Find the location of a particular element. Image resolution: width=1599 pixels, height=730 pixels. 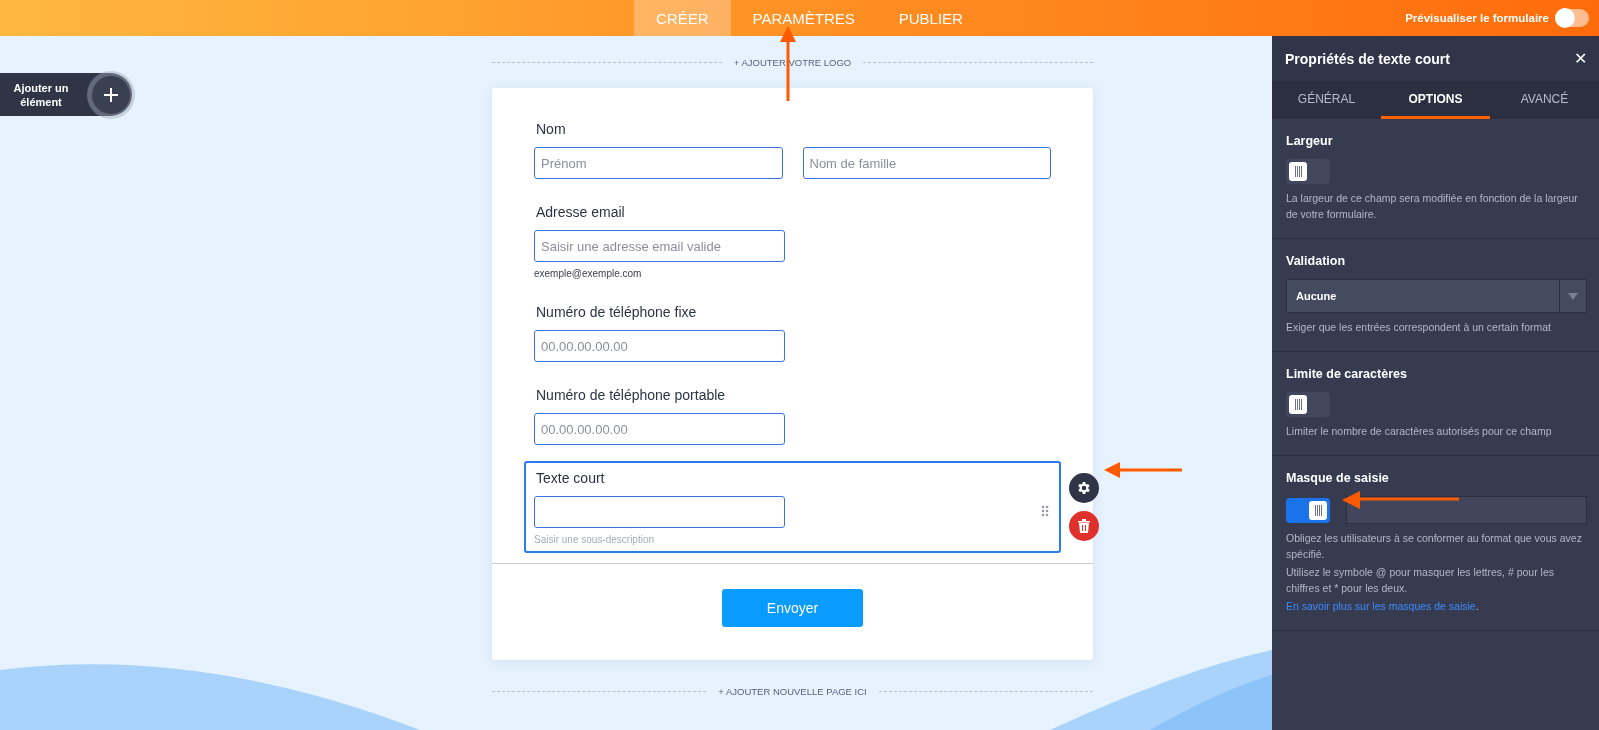

panel-tab: AVANCÉ is located at coordinates (1544, 100).